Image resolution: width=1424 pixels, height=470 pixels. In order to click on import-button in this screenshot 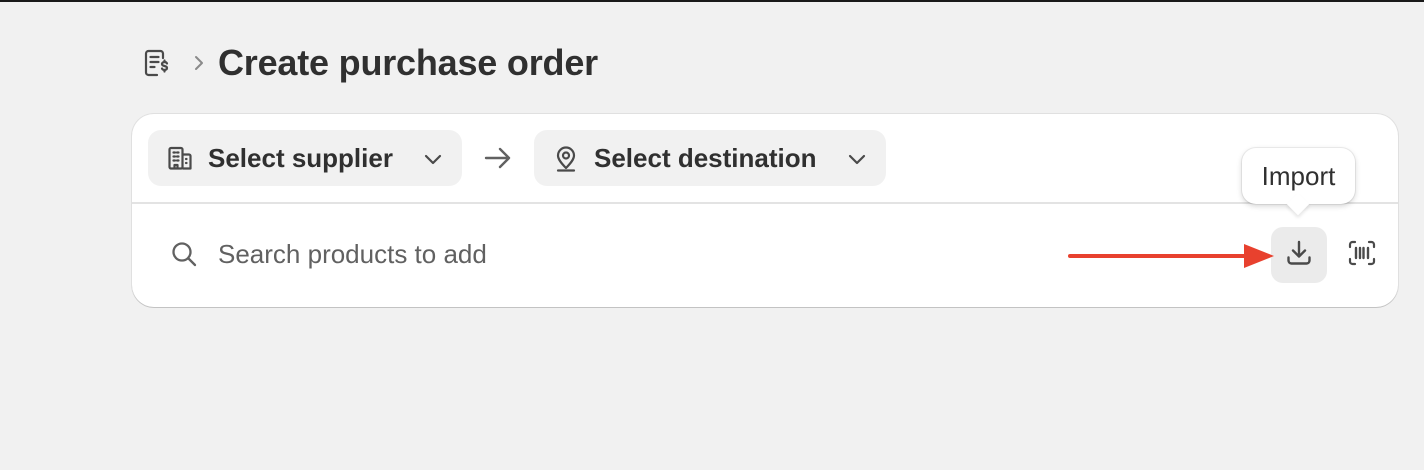, I will do `click(1299, 255)`.